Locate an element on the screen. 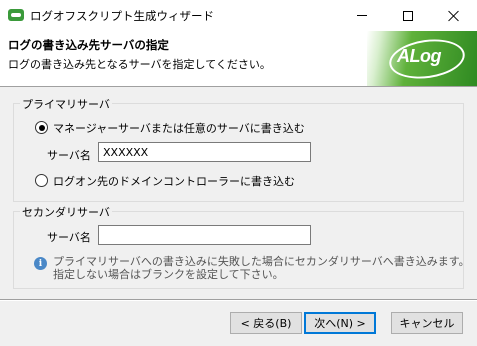 The width and height of the screenshot is (477, 346). app-icon is located at coordinates (16, 15).